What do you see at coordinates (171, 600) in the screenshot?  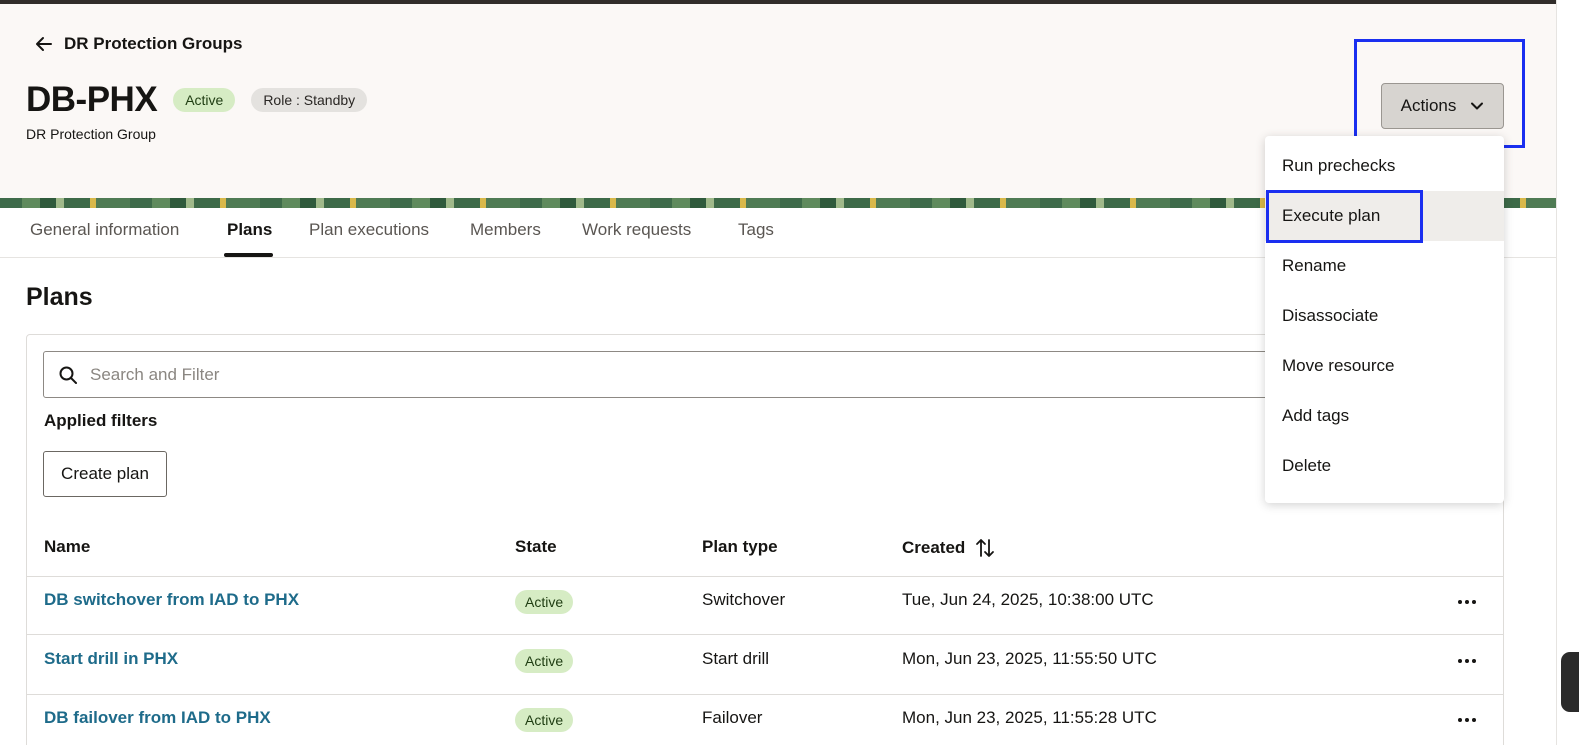 I see `plan-name-link: DB switchover from IAD to PHX` at bounding box center [171, 600].